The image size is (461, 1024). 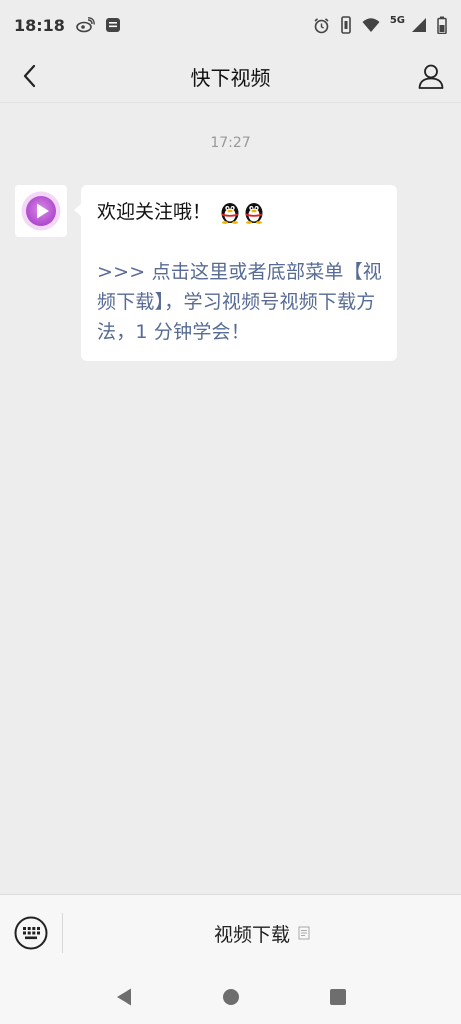 I want to click on person-icon, so click(x=431, y=76).